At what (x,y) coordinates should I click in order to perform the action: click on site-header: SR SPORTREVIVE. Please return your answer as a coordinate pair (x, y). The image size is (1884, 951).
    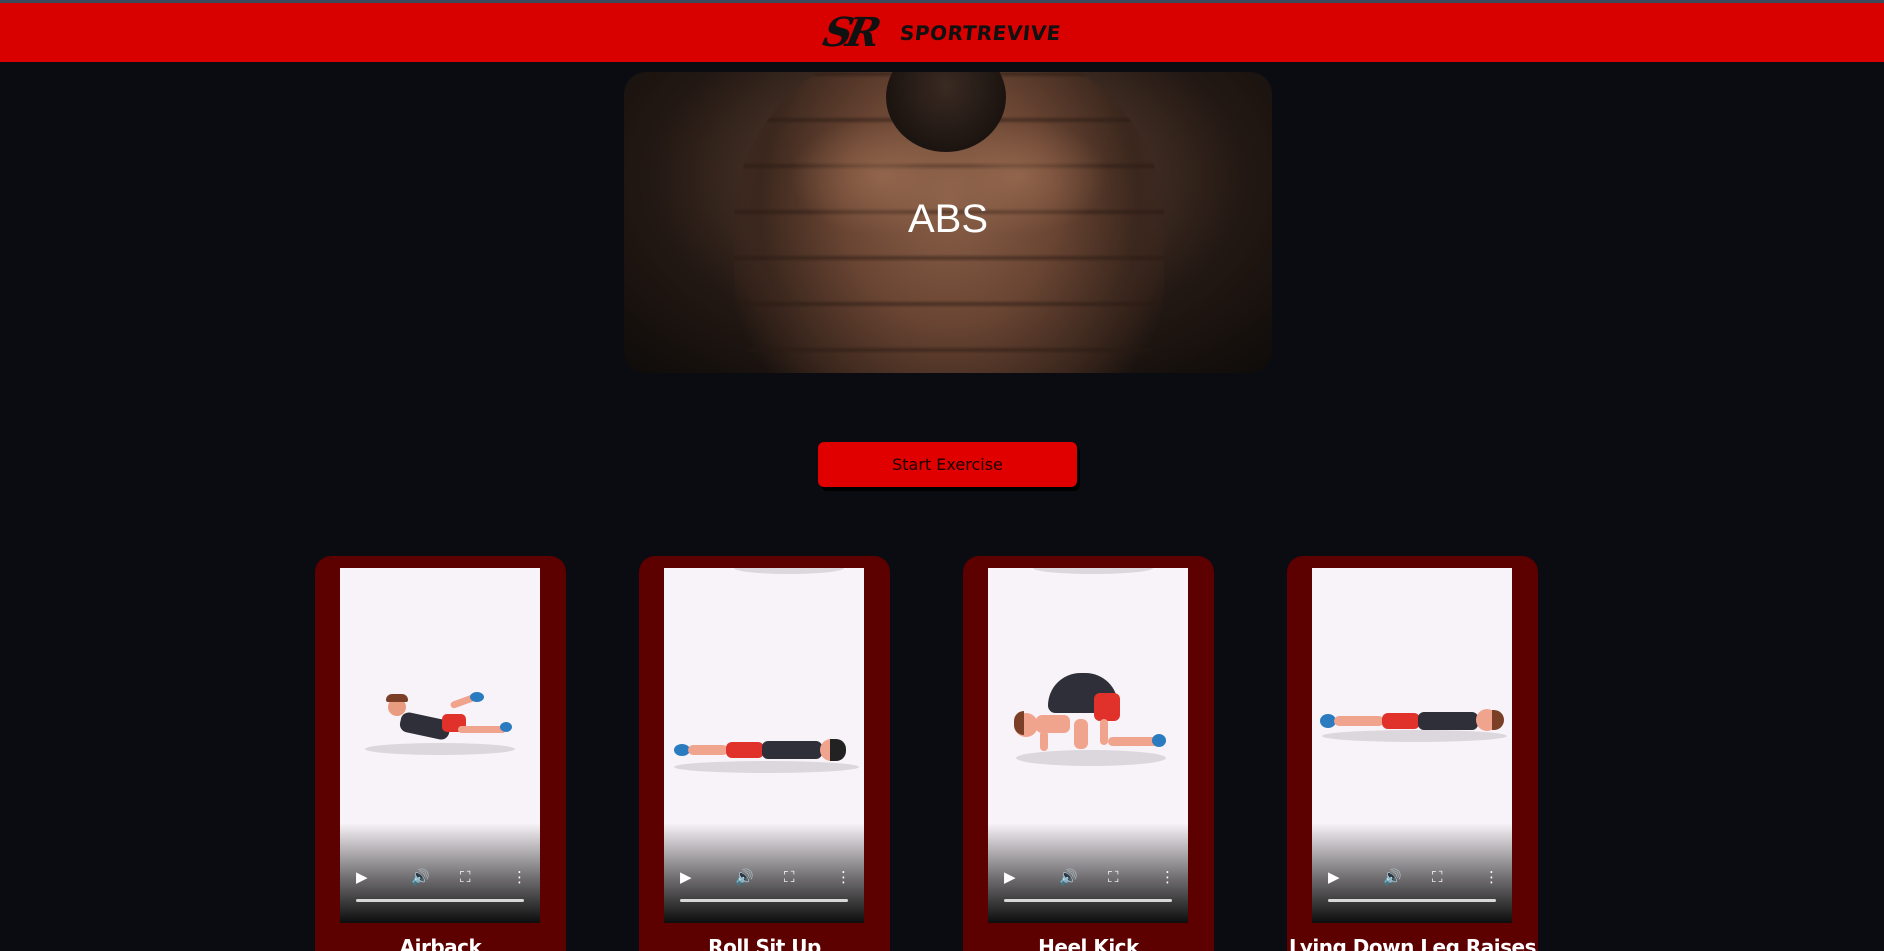
    Looking at the image, I should click on (942, 32).